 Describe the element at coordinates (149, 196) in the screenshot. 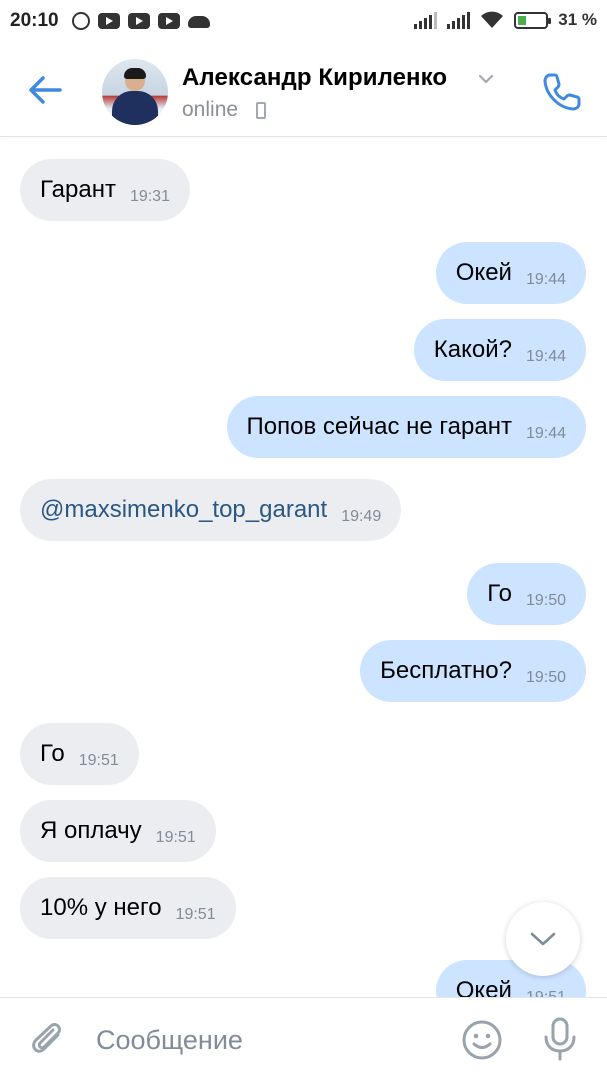

I see `message-time: 19:31` at that location.